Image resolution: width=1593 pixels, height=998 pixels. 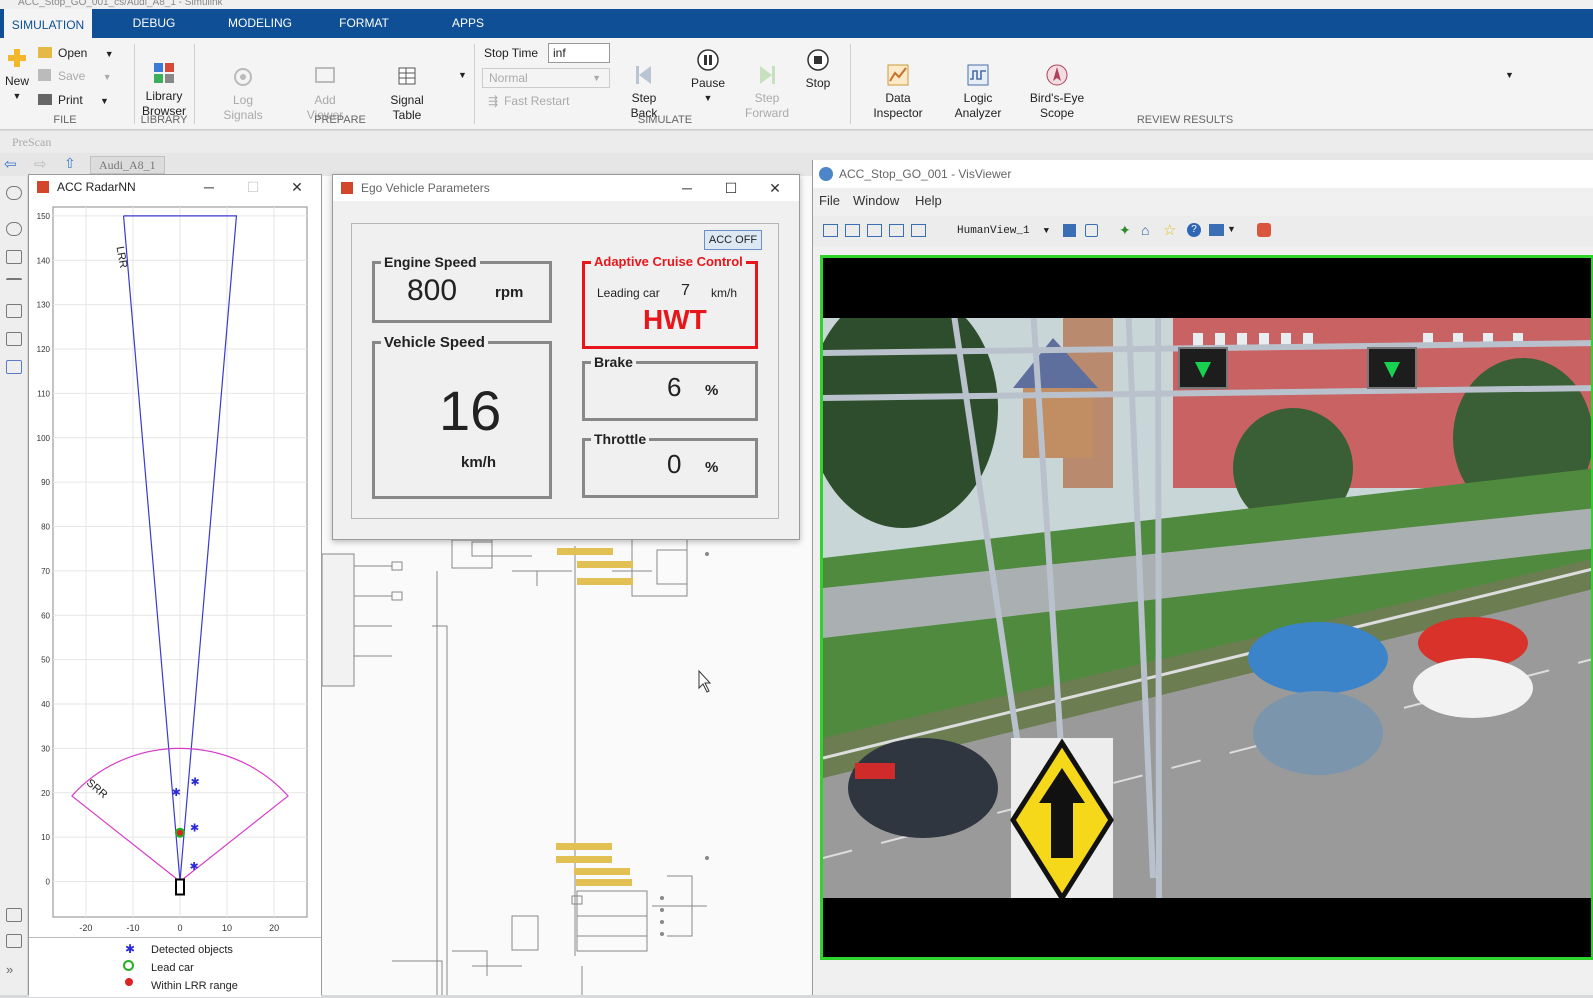 What do you see at coordinates (1264, 230) in the screenshot?
I see `record-icon` at bounding box center [1264, 230].